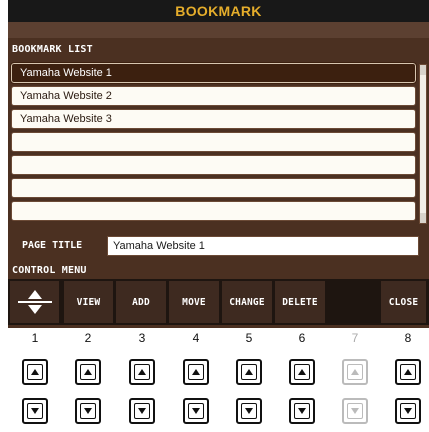  I want to click on empty-menu-slot, so click(353, 302).